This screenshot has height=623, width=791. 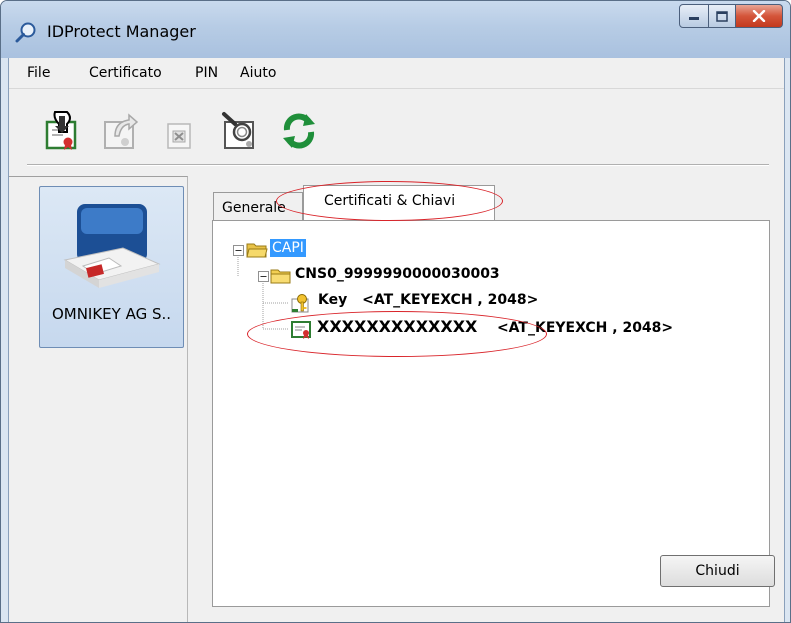 What do you see at coordinates (495, 326) in the screenshot?
I see `tree-node-certificate: XXXXXXXXXXXXX <AT_KEYEXCH , 2048>` at bounding box center [495, 326].